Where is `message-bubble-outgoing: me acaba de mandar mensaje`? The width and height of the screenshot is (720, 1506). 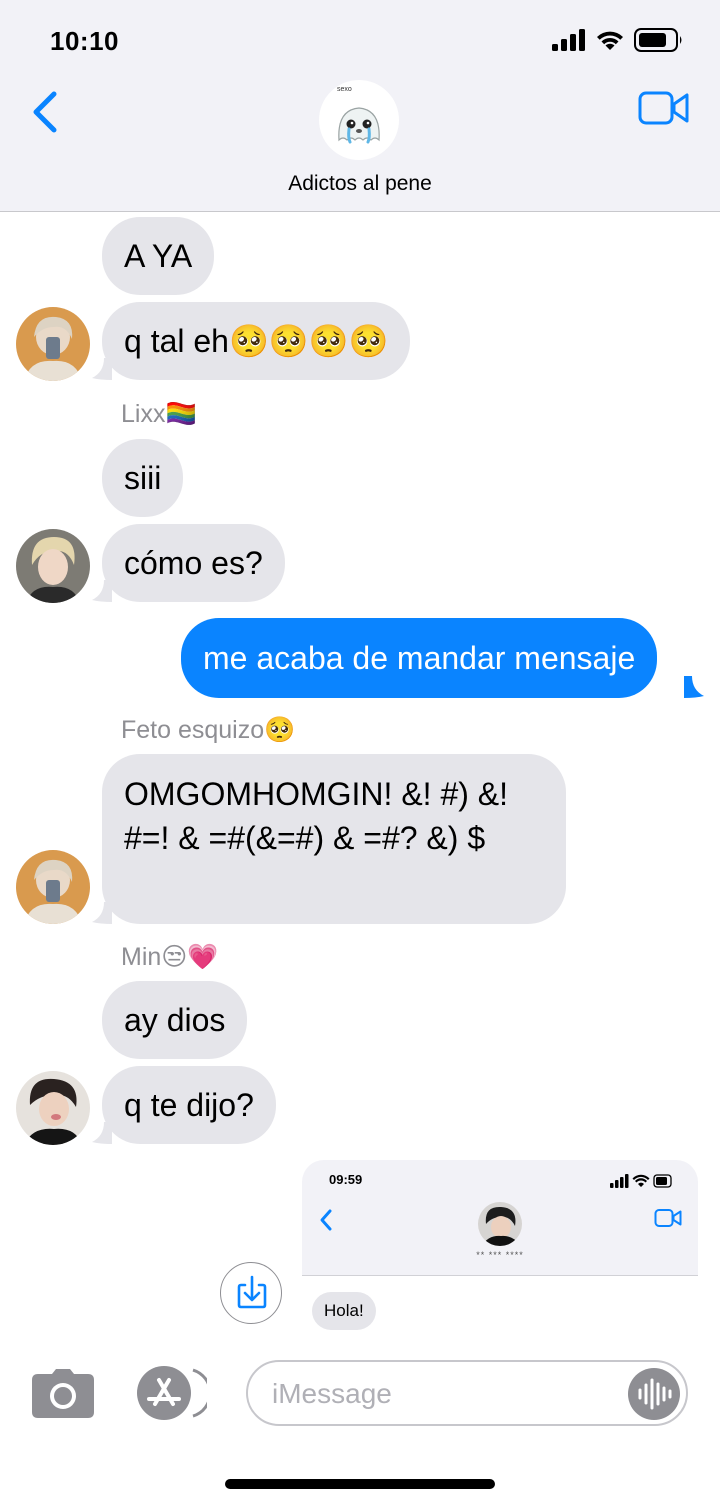
message-bubble-outgoing: me acaba de mandar mensaje is located at coordinates (419, 658).